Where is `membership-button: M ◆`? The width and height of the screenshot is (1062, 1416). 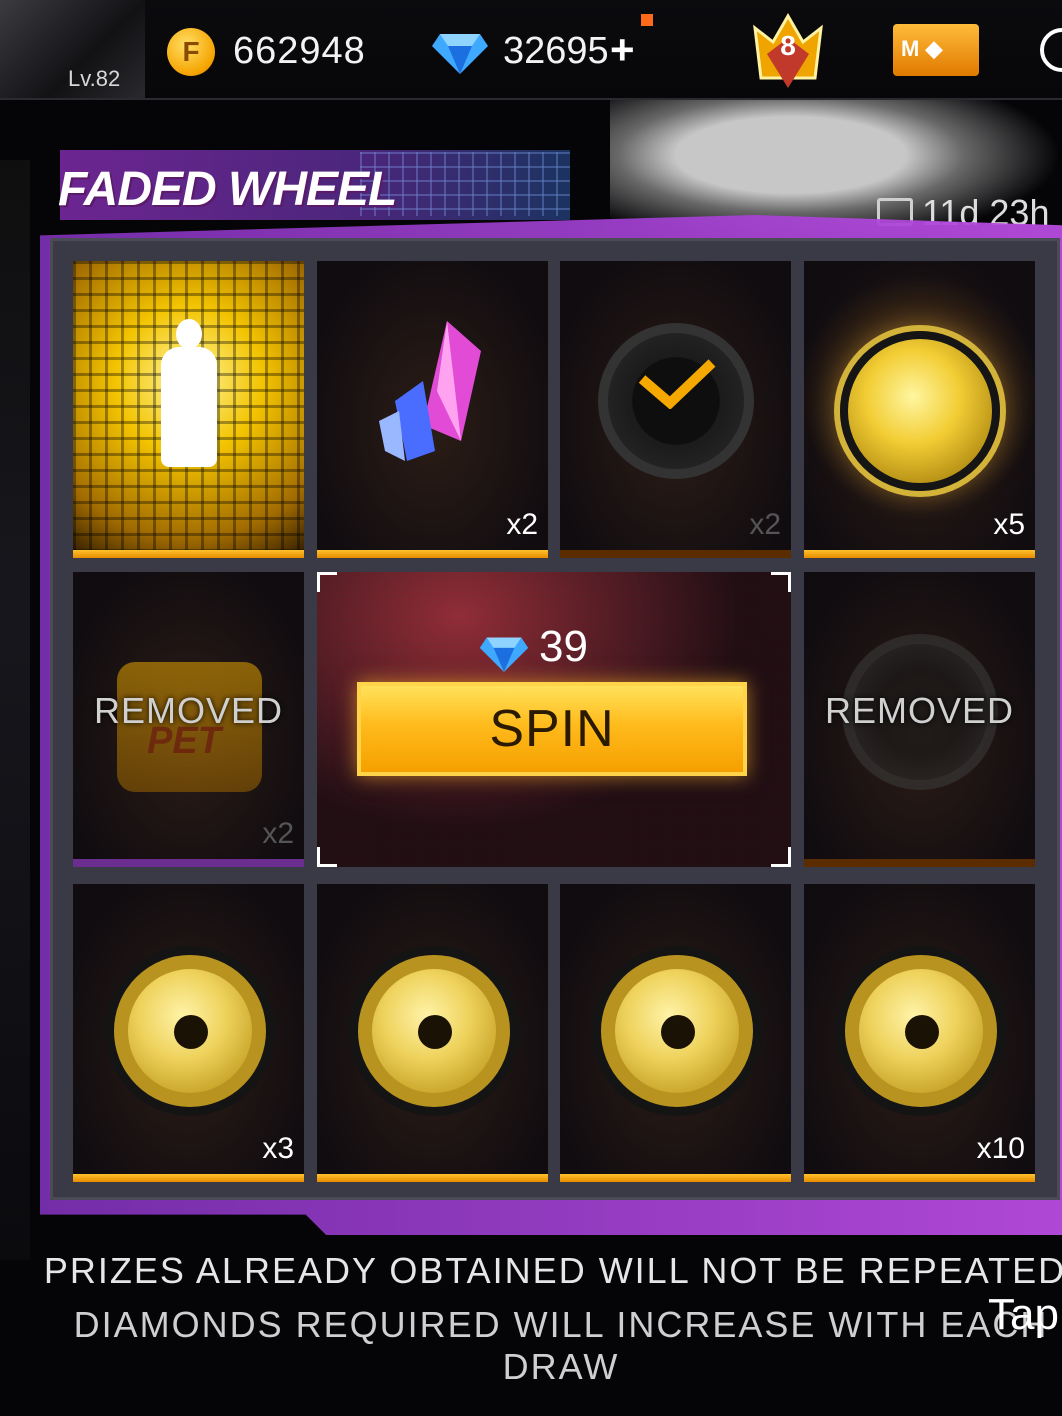 membership-button: M ◆ is located at coordinates (936, 50).